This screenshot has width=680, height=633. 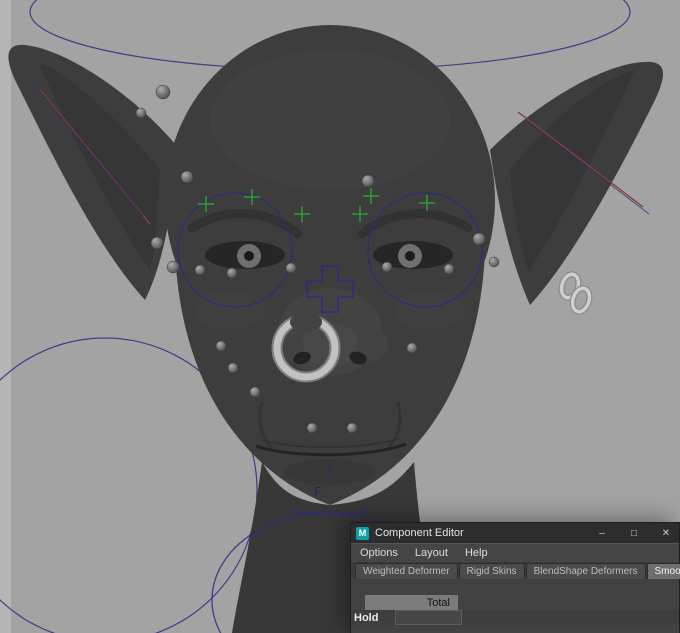 What do you see at coordinates (379, 553) in the screenshot?
I see `menu-options: Options` at bounding box center [379, 553].